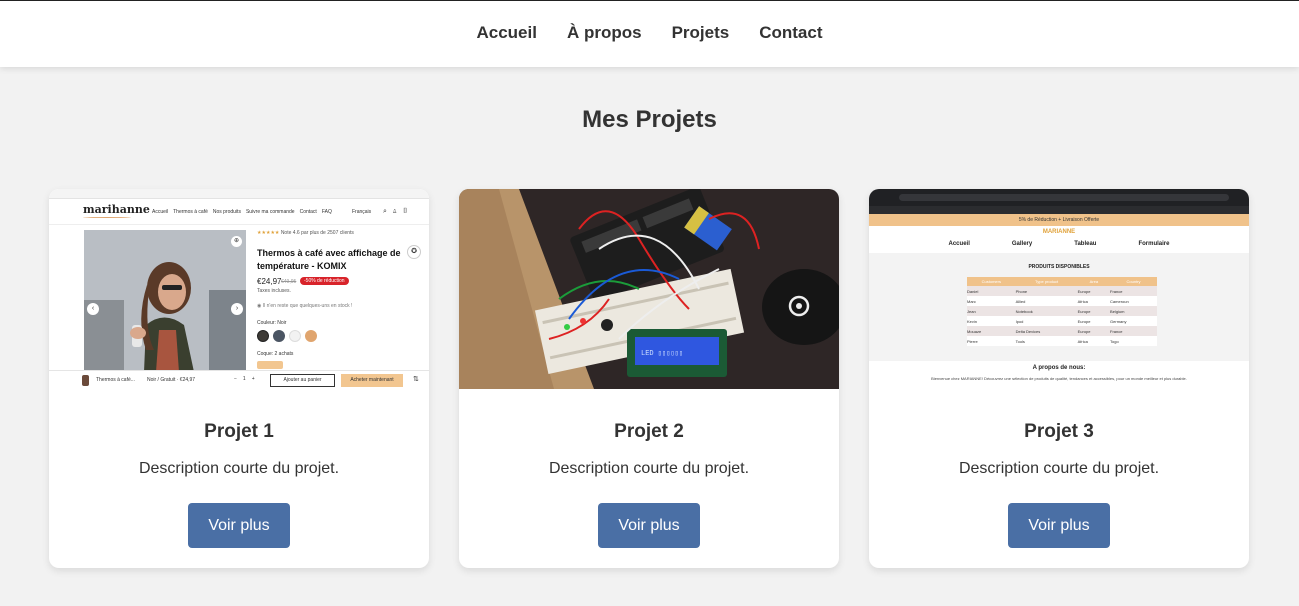  I want to click on url-field, so click(1064, 197).